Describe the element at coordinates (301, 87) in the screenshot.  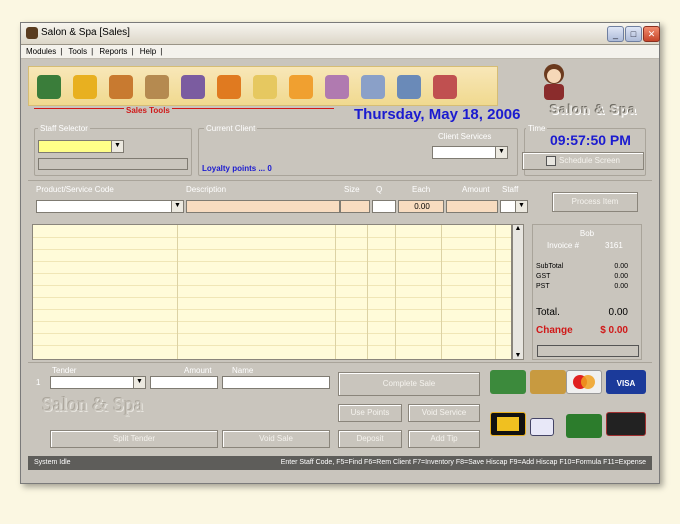
I see `edit-icon` at that location.